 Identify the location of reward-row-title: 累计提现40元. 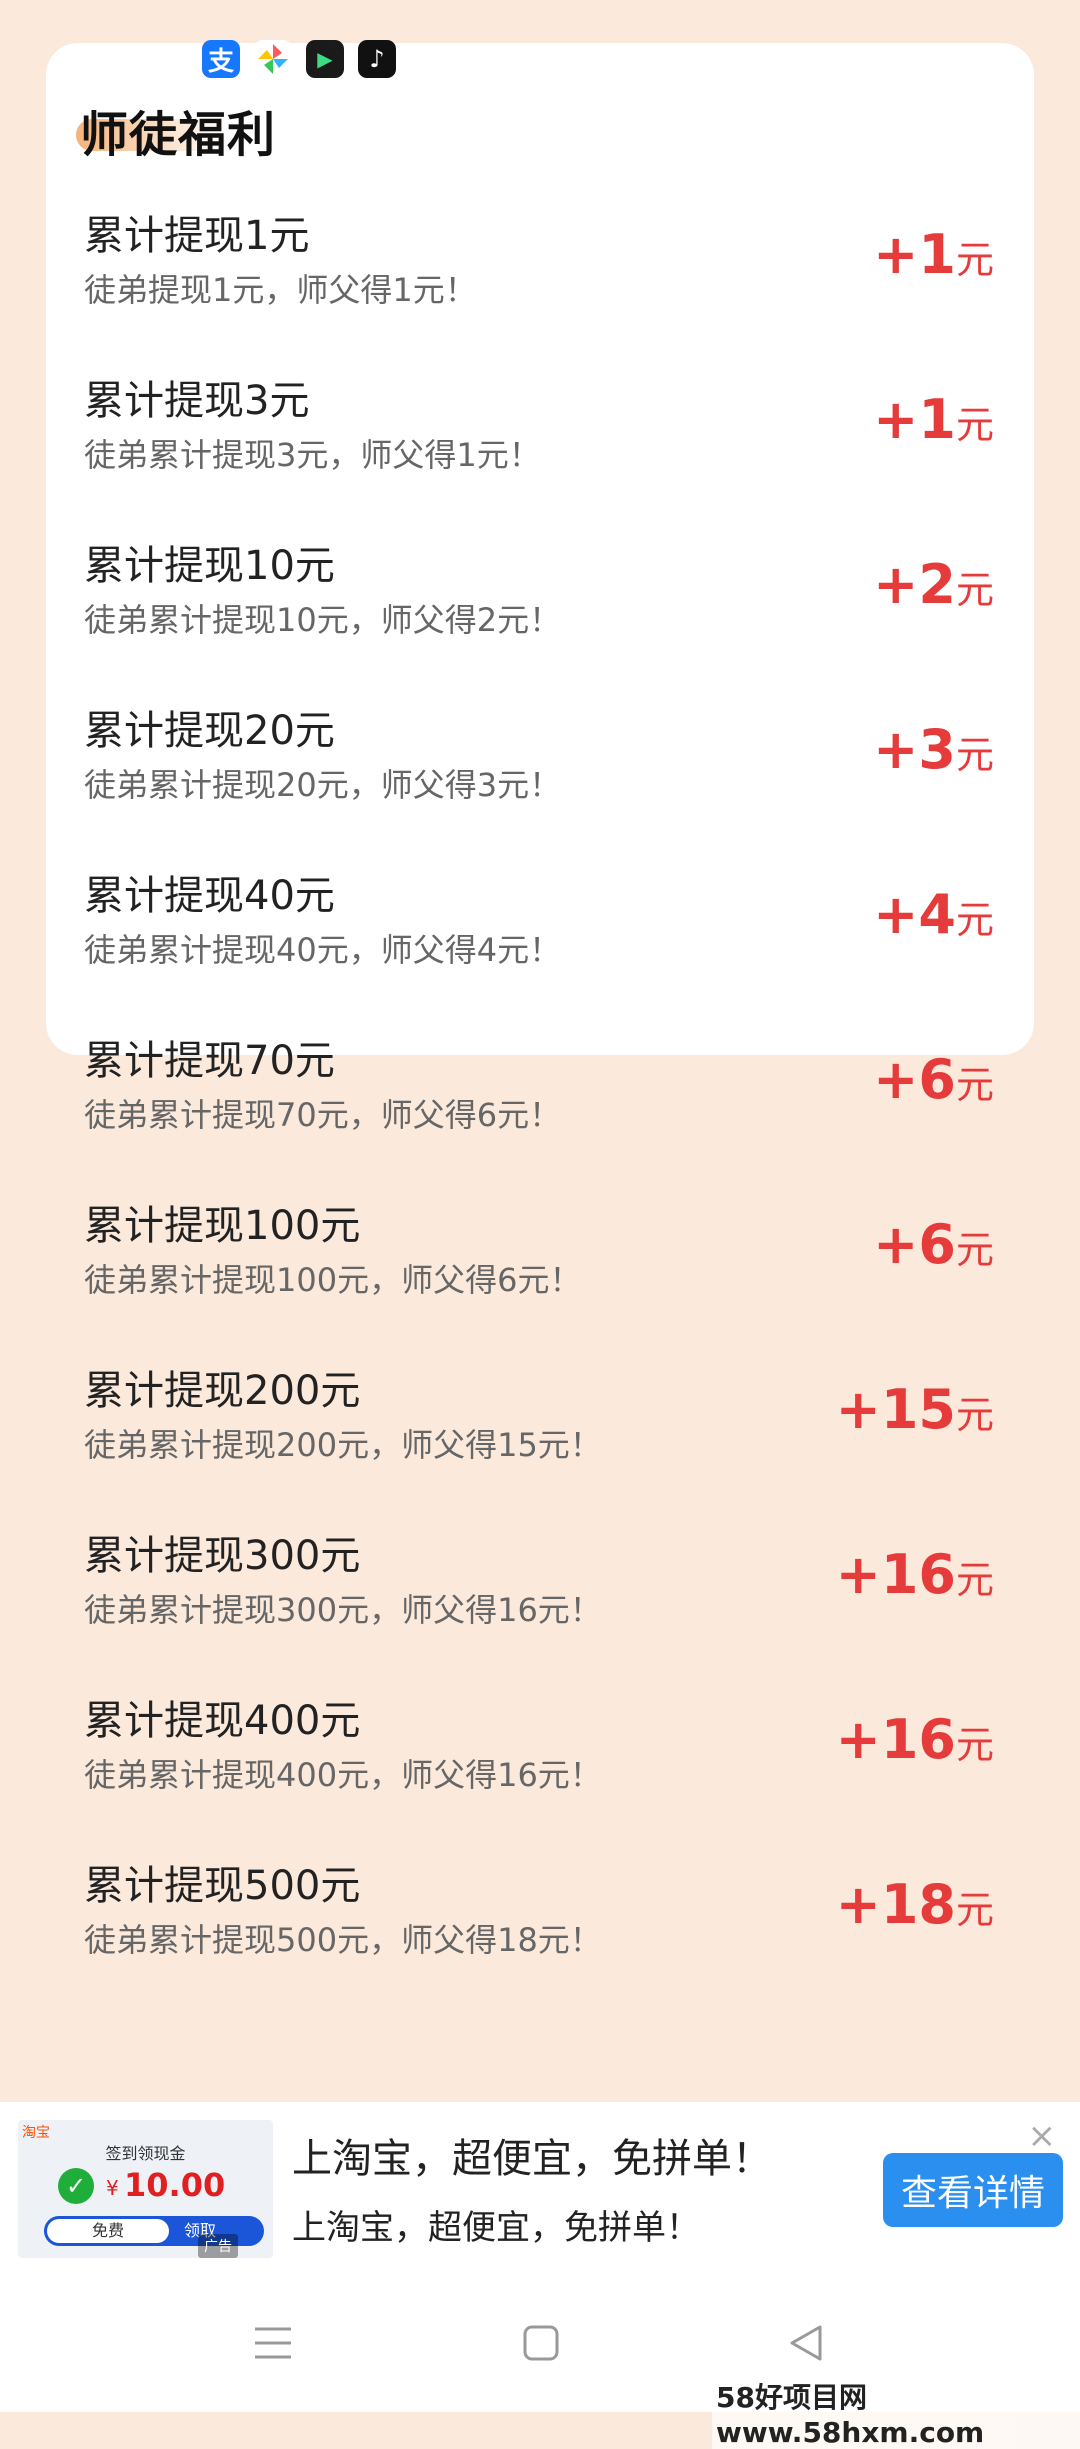
(209, 896).